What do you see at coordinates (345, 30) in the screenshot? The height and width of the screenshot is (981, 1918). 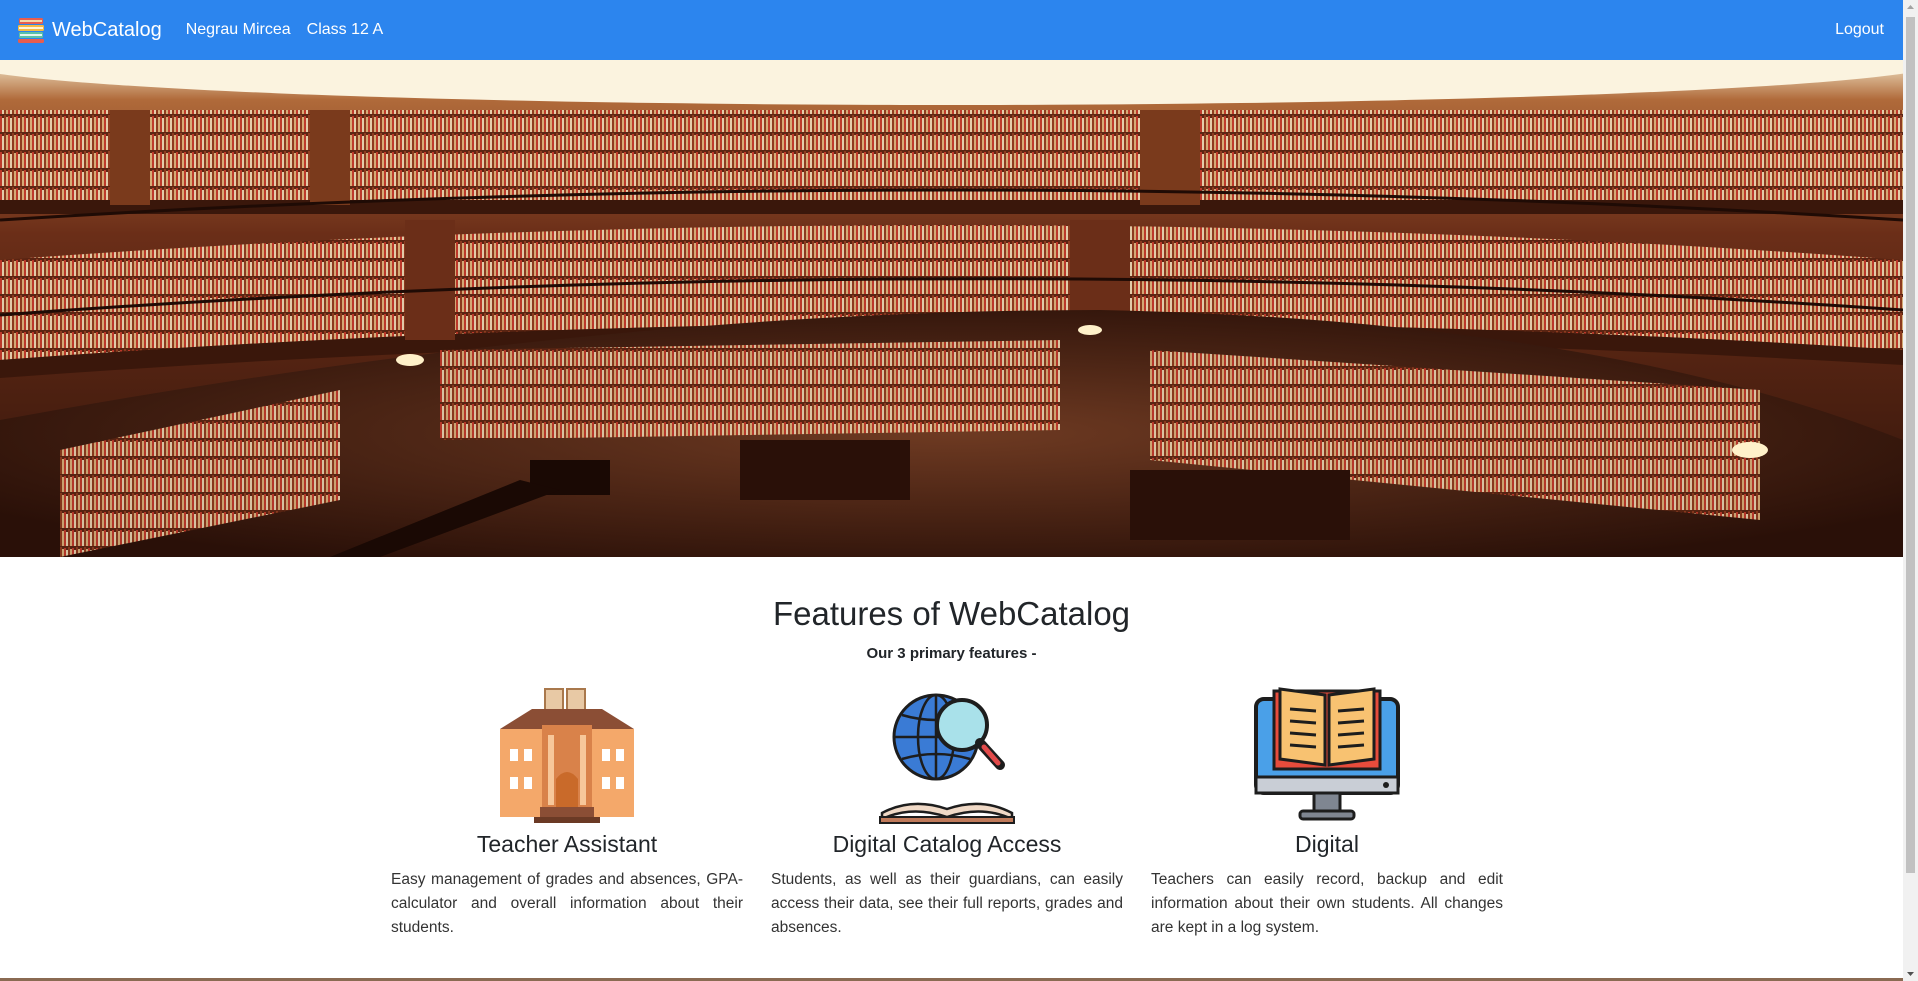 I see `nav-class-label: Class 12 A` at bounding box center [345, 30].